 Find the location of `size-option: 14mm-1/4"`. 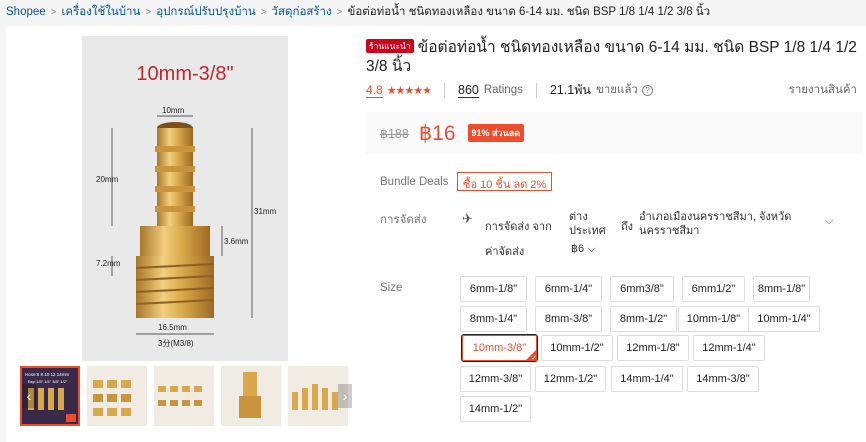

size-option: 14mm-1/4" is located at coordinates (647, 379).